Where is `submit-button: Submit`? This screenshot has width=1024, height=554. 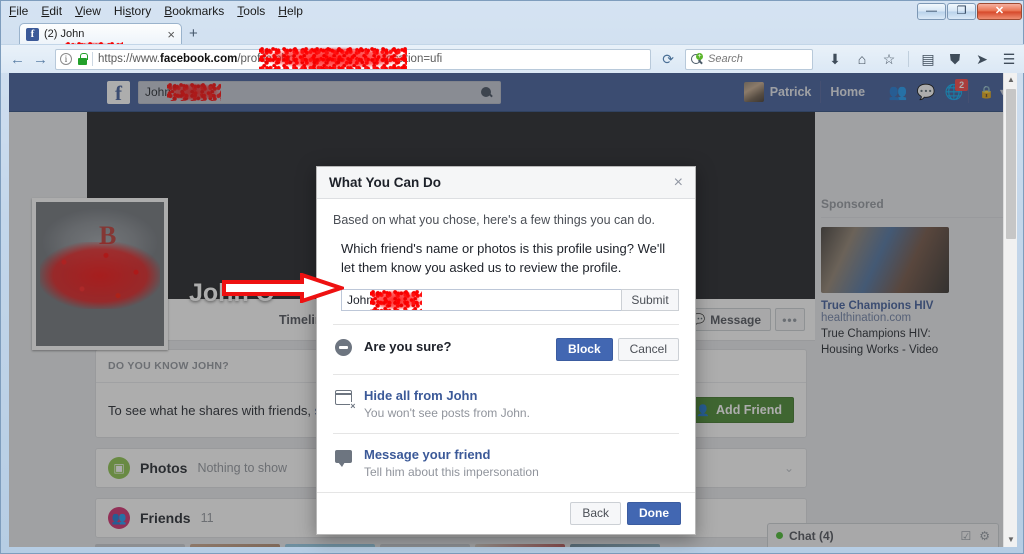 submit-button: Submit is located at coordinates (650, 299).